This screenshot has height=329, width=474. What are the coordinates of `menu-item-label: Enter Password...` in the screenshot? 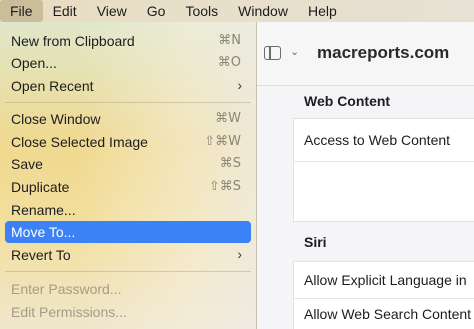 It's located at (66, 289).